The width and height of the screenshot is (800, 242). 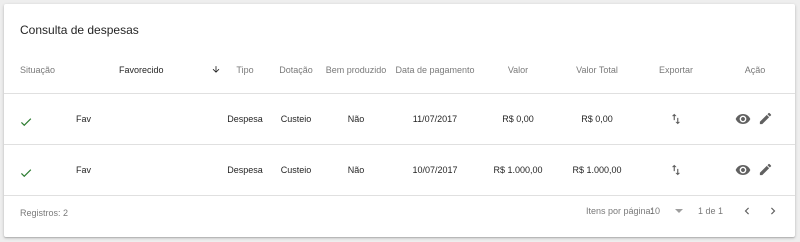 I want to click on column-header-favorecido: Favorecido, so click(x=141, y=70).